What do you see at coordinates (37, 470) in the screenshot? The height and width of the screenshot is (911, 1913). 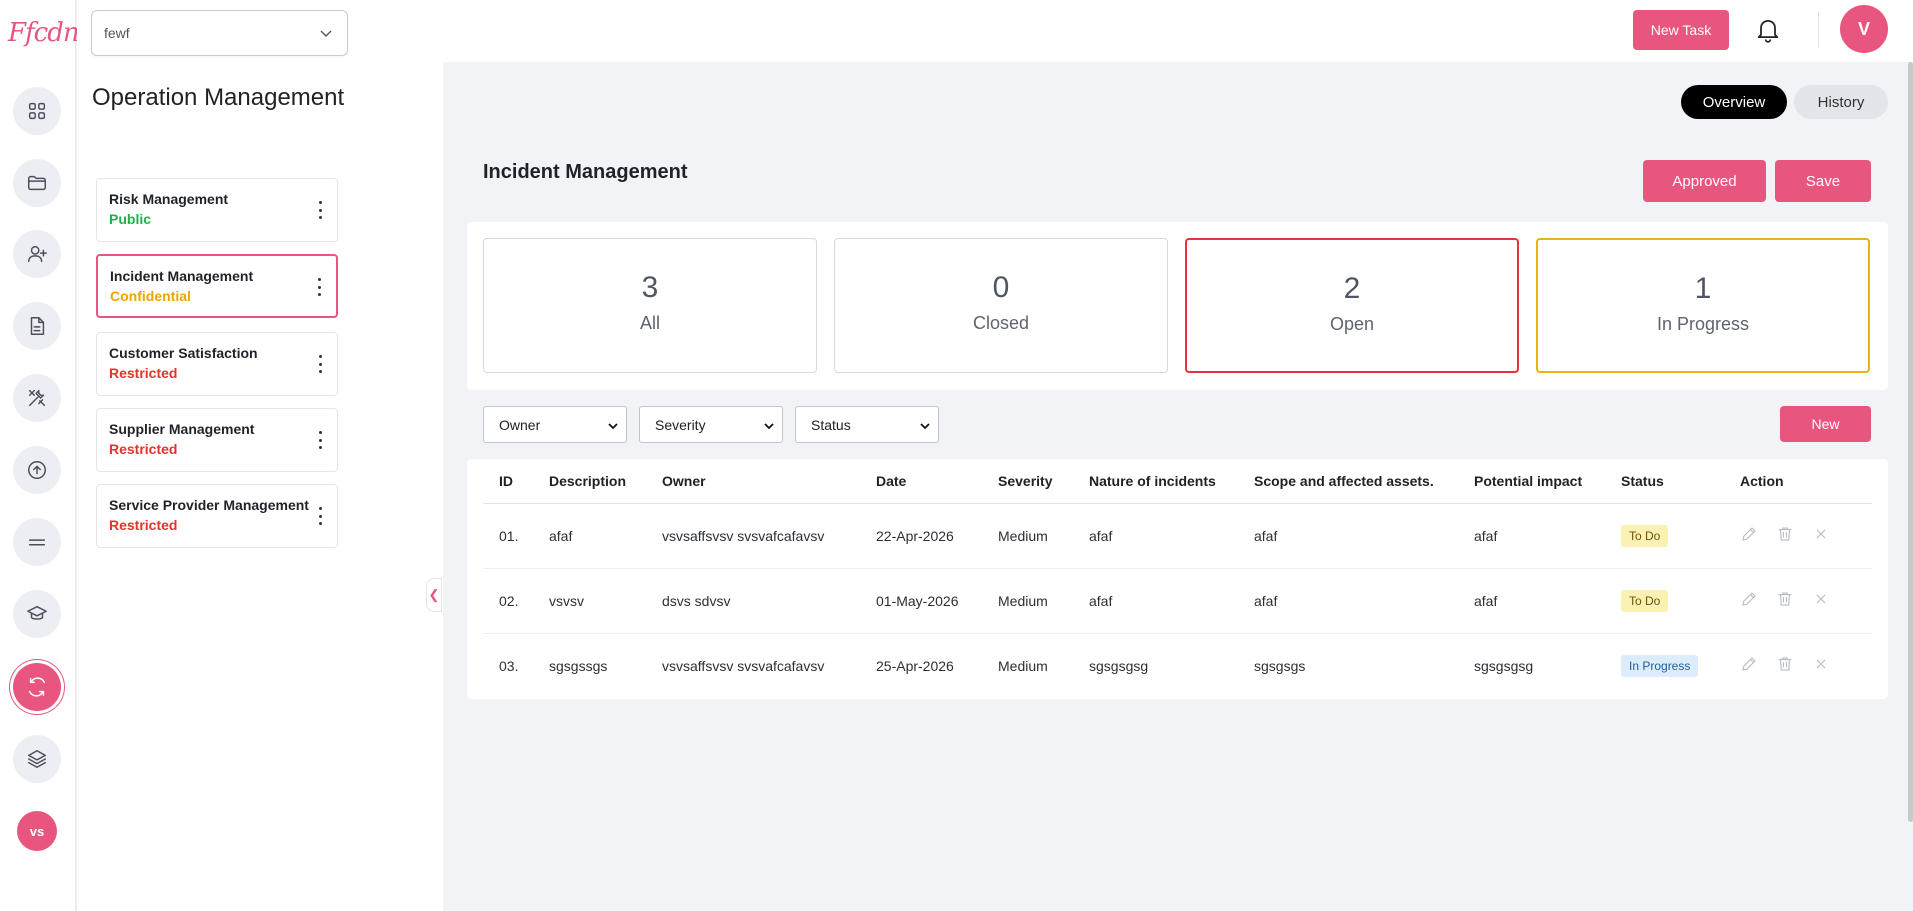 I see `upload-icon` at bounding box center [37, 470].